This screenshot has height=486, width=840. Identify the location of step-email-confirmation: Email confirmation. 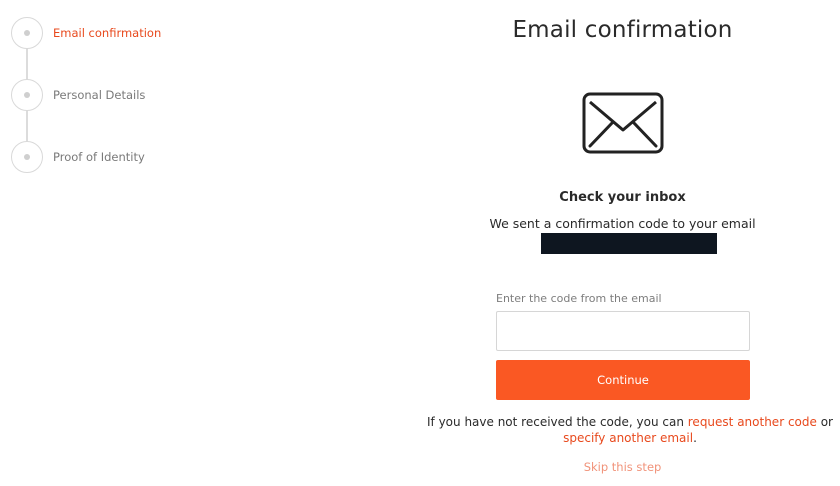
(86, 33).